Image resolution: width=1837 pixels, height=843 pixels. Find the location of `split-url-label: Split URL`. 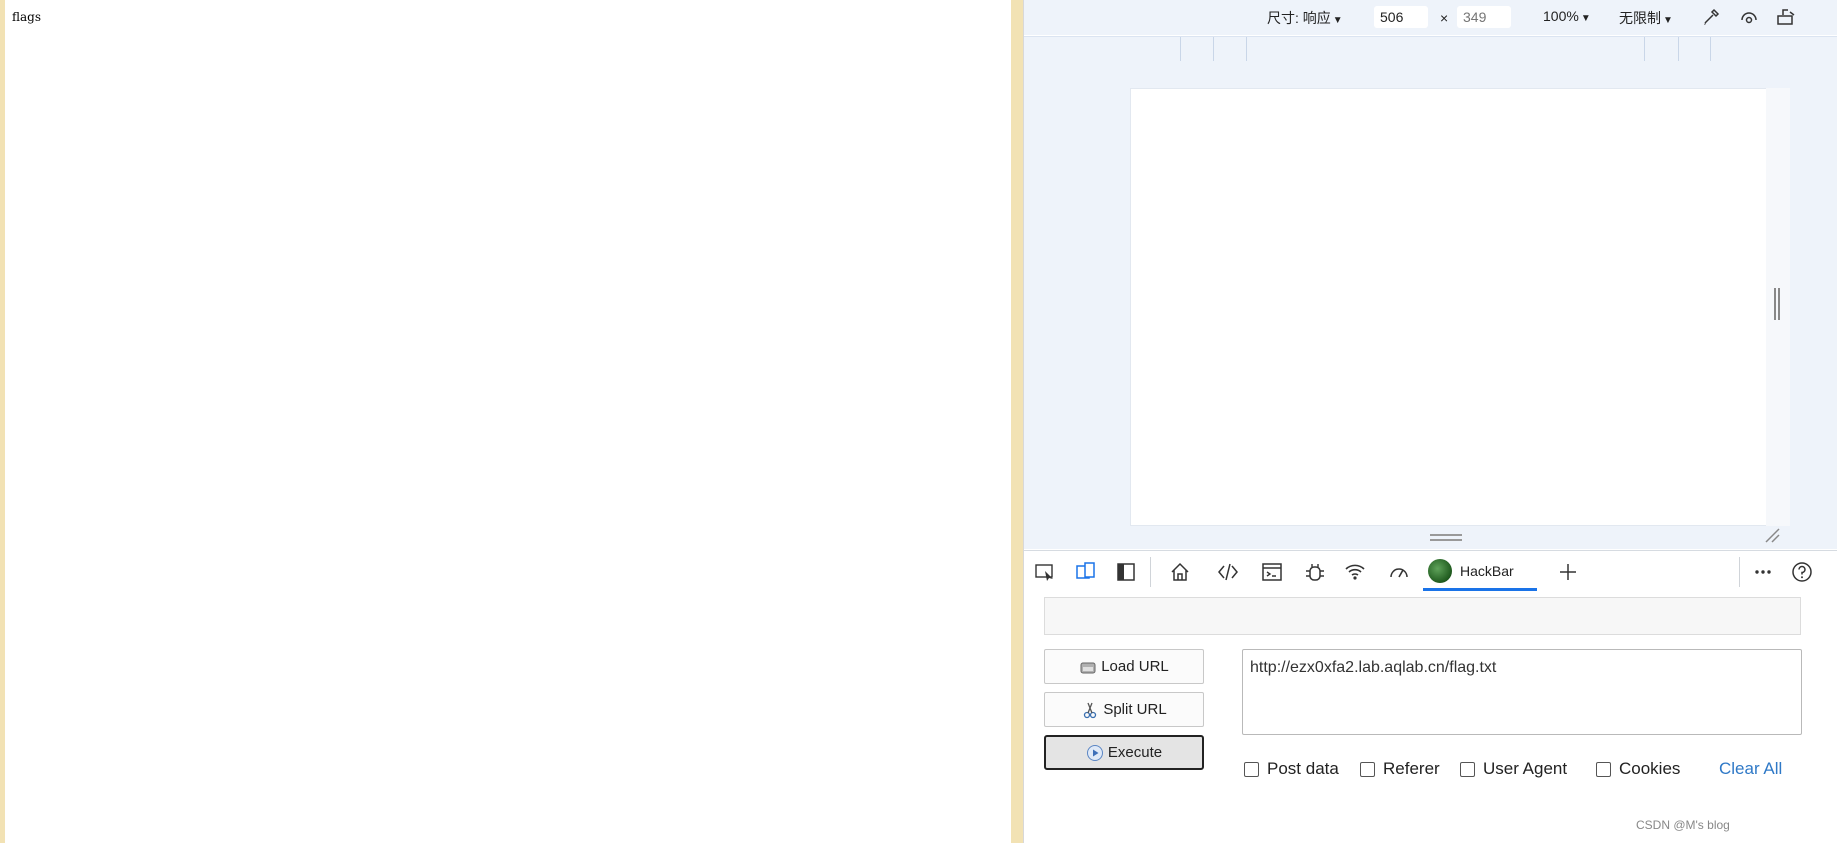

split-url-label: Split URL is located at coordinates (1135, 709).